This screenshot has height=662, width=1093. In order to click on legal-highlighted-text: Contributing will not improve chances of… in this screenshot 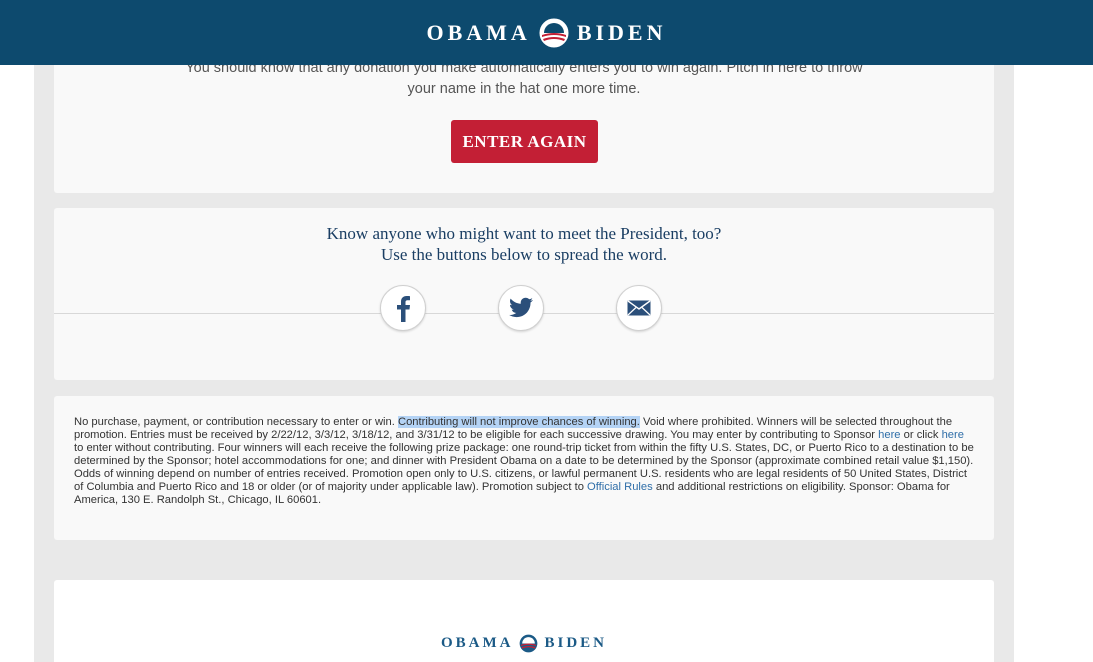, I will do `click(518, 422)`.